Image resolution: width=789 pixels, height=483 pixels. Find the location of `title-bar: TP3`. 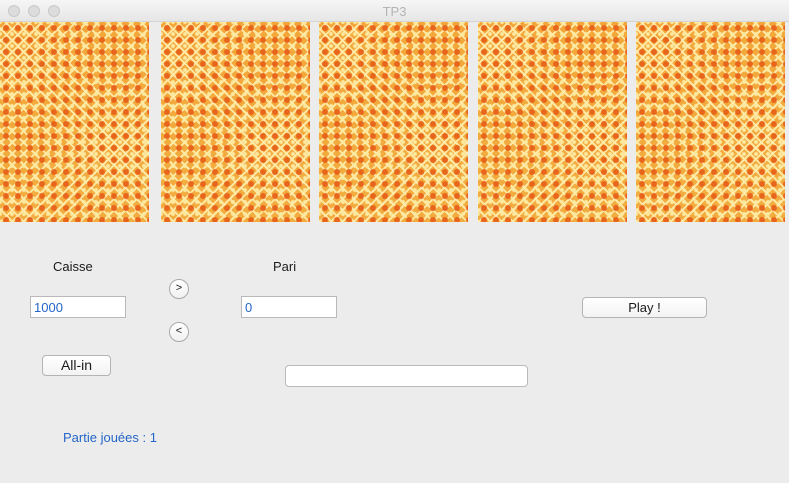

title-bar: TP3 is located at coordinates (394, 11).